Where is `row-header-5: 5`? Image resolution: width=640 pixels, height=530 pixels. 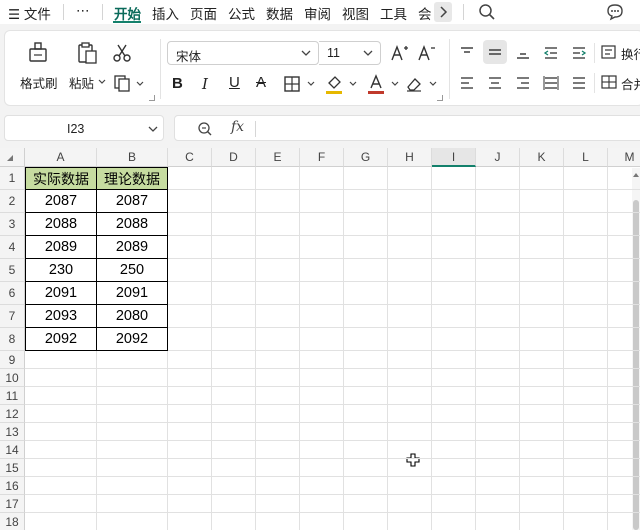 row-header-5: 5 is located at coordinates (12, 270).